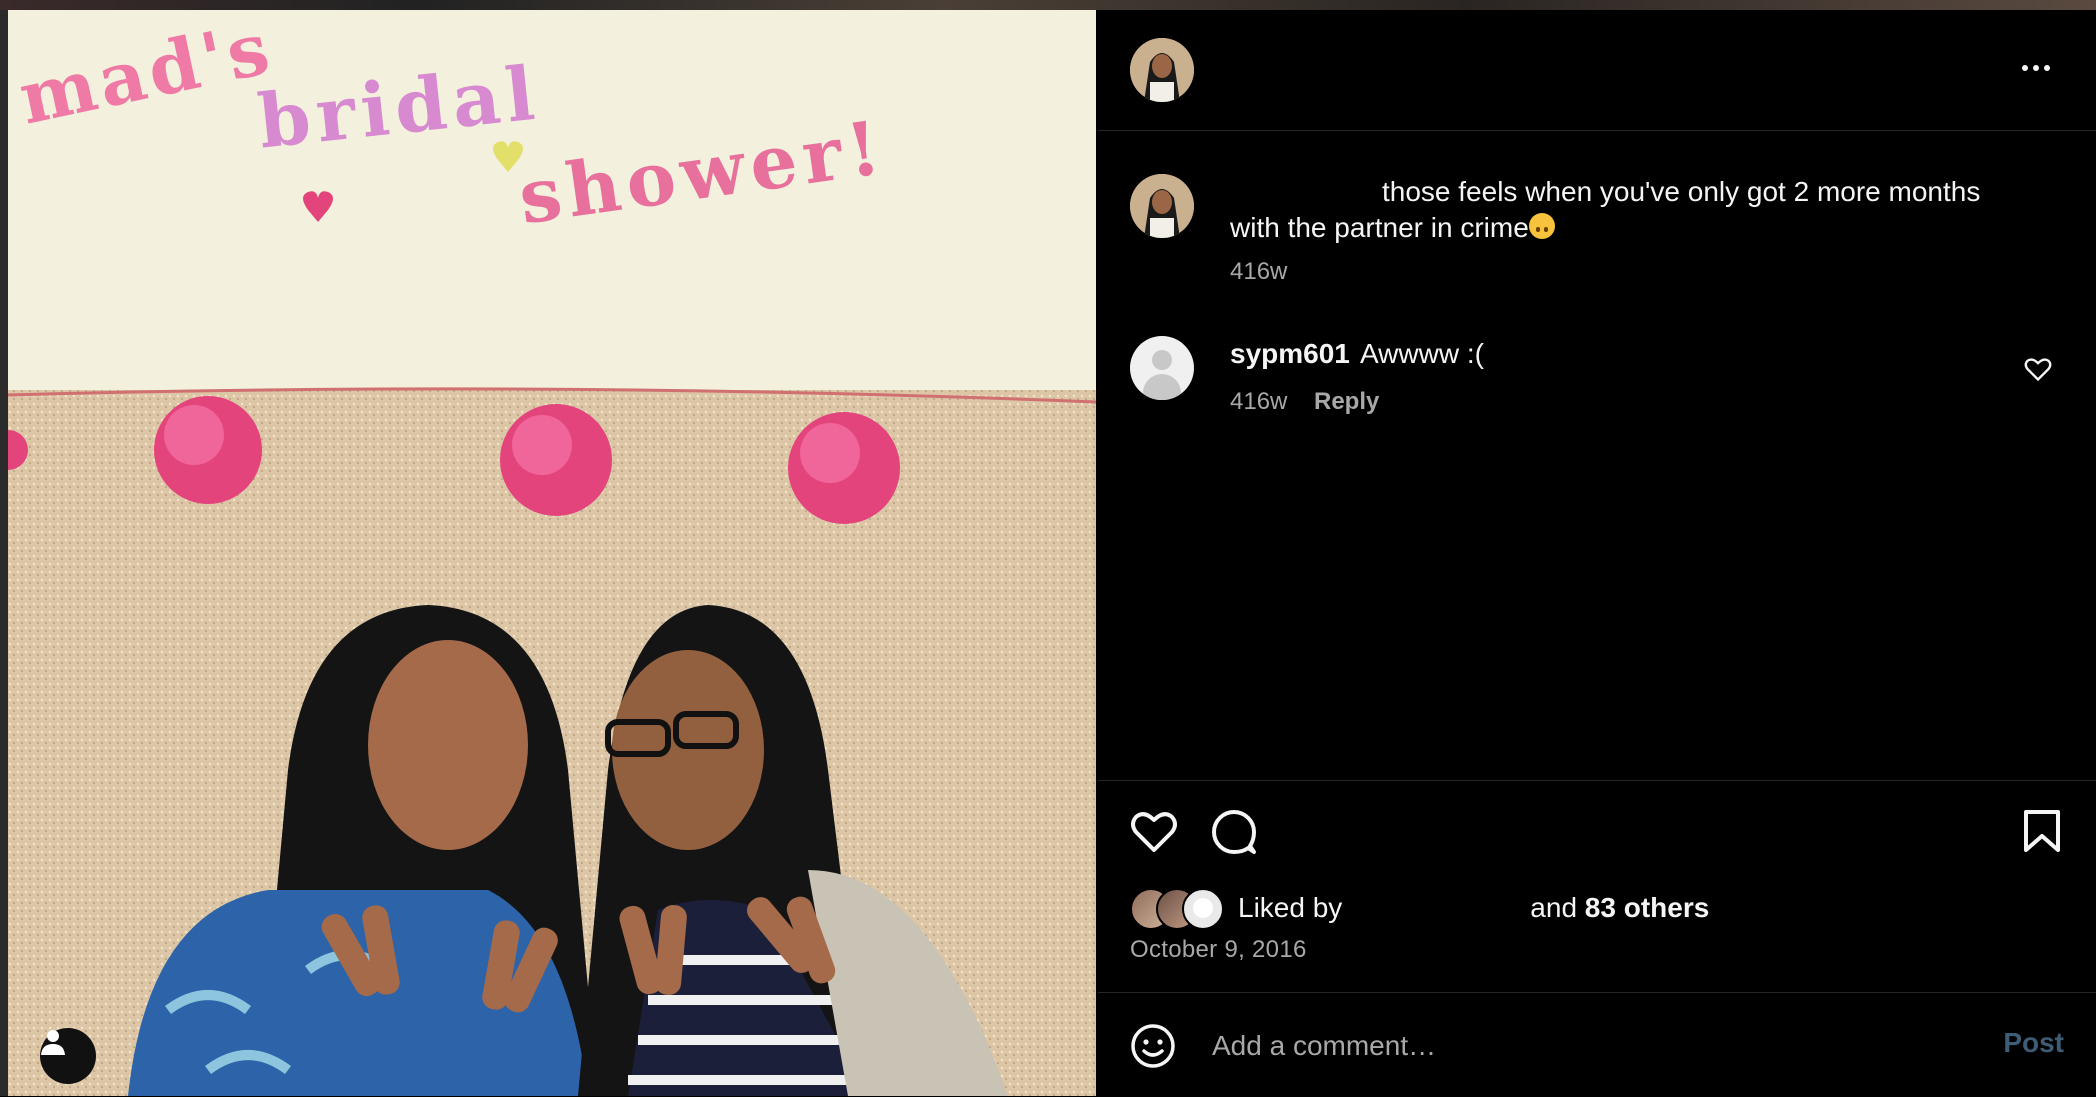 The height and width of the screenshot is (1097, 2096). What do you see at coordinates (2033, 1043) in the screenshot?
I see `post-comment-button: Post` at bounding box center [2033, 1043].